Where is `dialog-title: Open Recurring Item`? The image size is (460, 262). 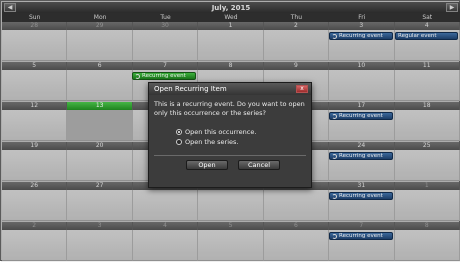 dialog-title: Open Recurring Item is located at coordinates (190, 89).